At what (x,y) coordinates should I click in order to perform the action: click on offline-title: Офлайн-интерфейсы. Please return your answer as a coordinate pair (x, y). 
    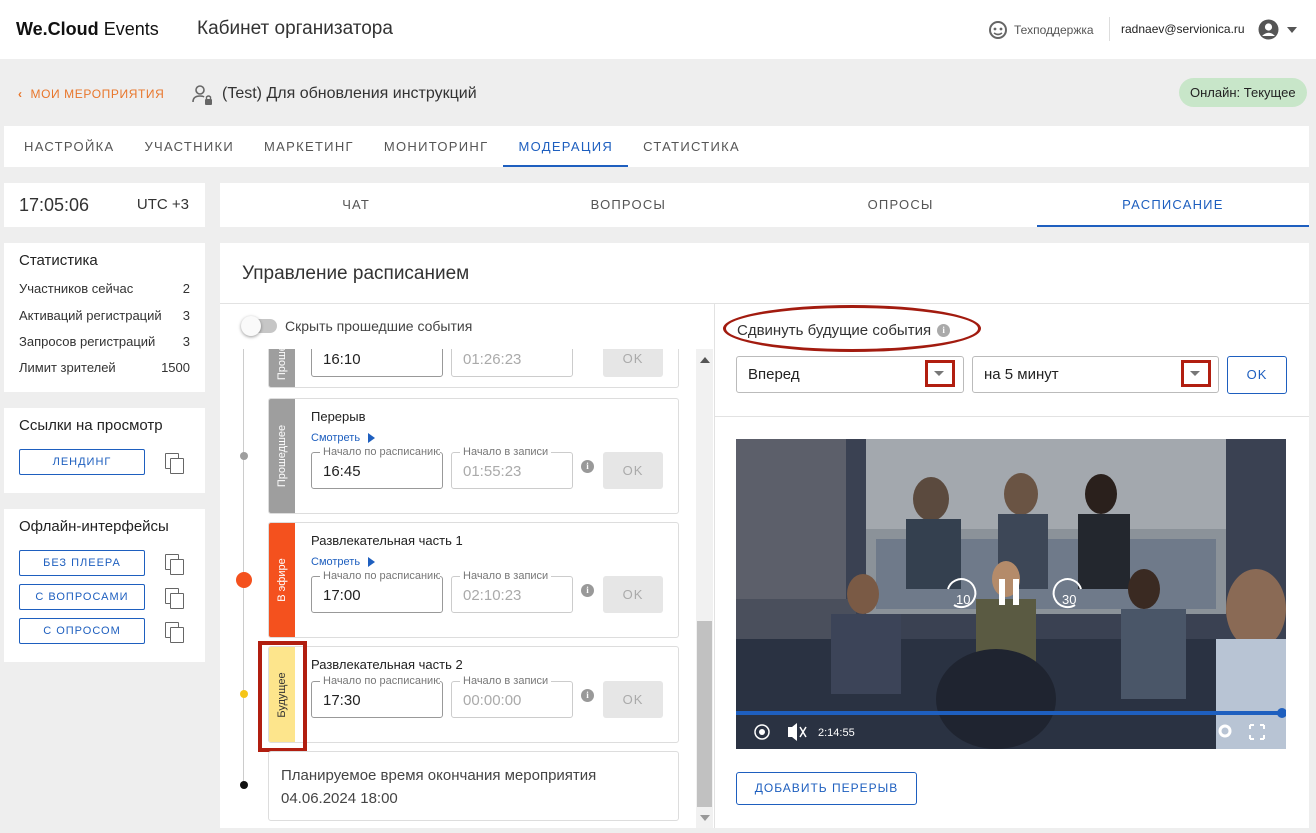
    Looking at the image, I should click on (94, 526).